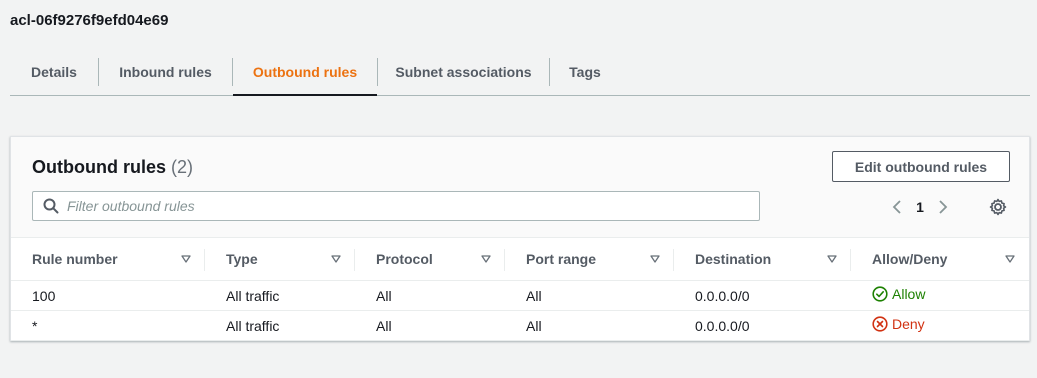  What do you see at coordinates (733, 259) in the screenshot?
I see `column-label: Destination` at bounding box center [733, 259].